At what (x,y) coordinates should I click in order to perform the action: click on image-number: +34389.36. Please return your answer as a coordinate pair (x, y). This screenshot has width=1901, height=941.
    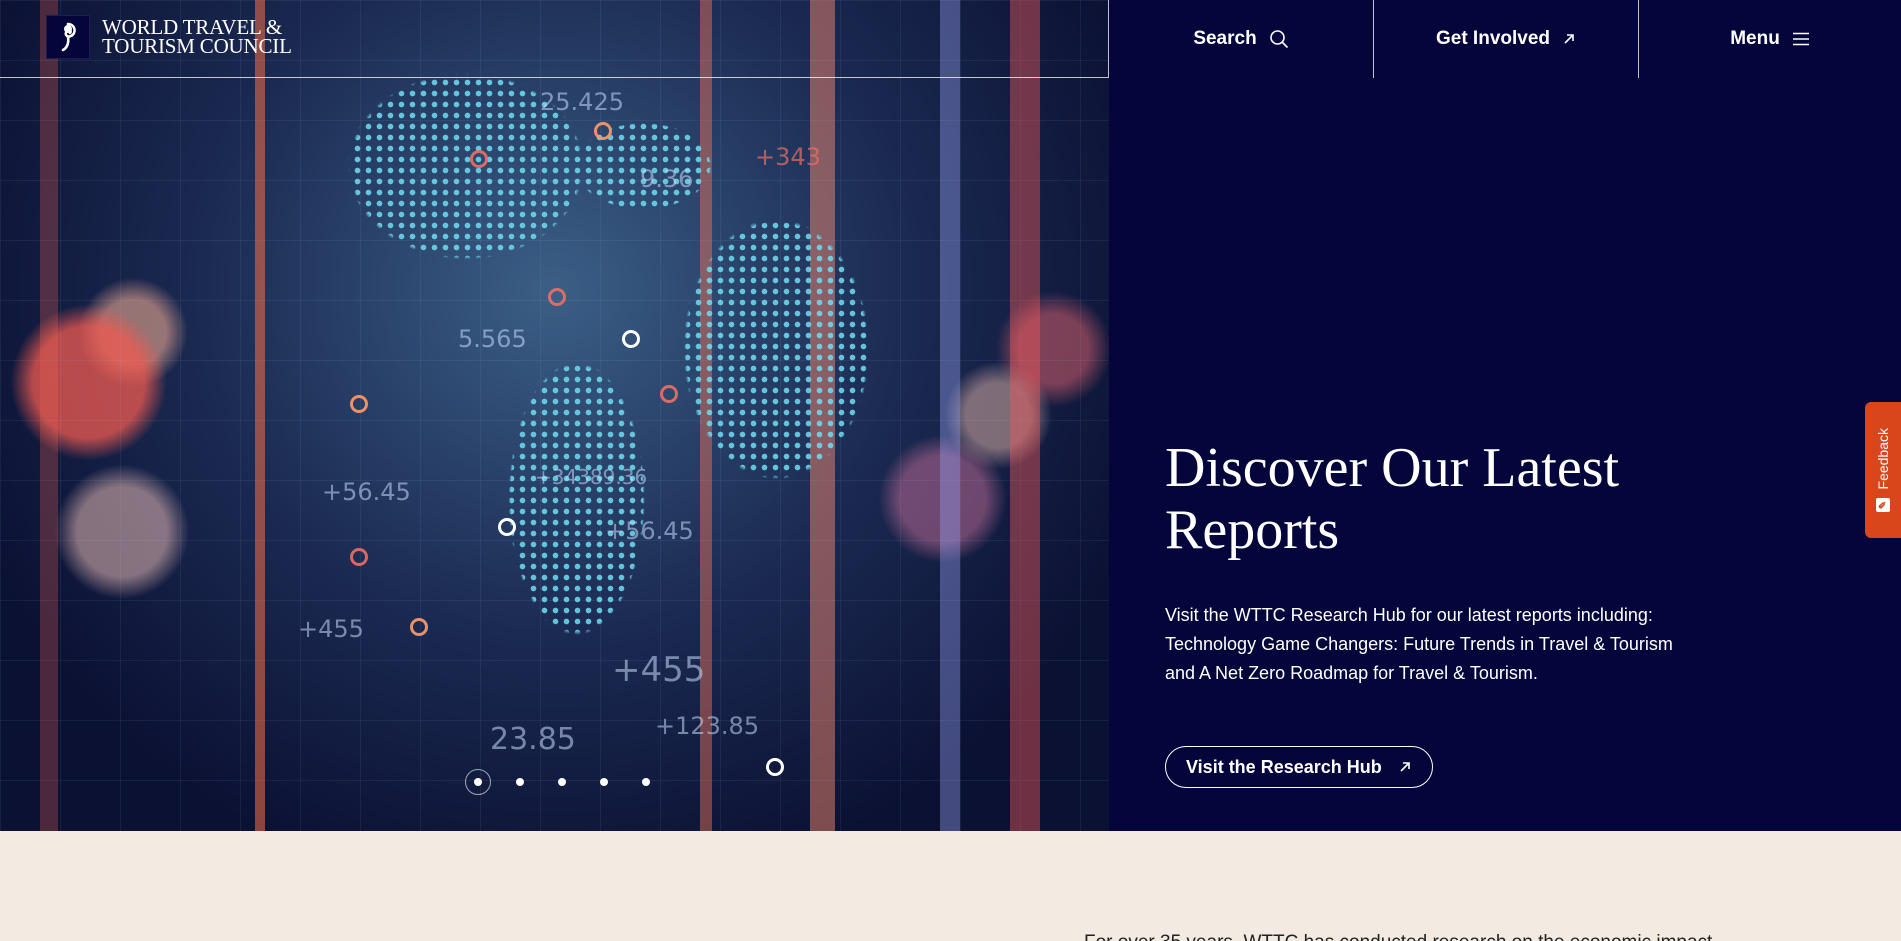
    Looking at the image, I should click on (591, 477).